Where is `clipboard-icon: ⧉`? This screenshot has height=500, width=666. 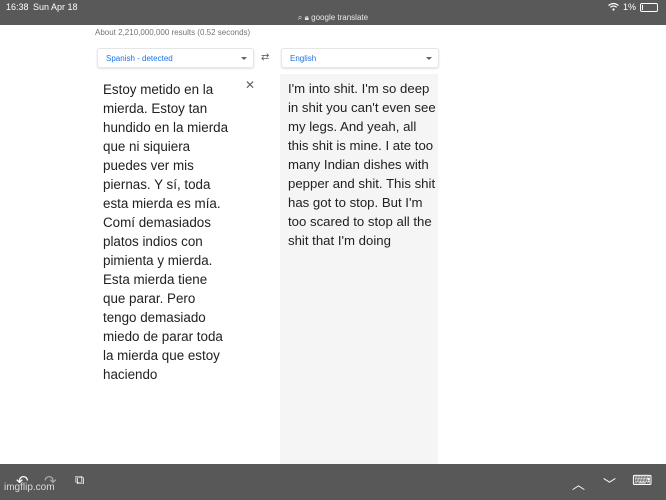 clipboard-icon: ⧉ is located at coordinates (79, 480).